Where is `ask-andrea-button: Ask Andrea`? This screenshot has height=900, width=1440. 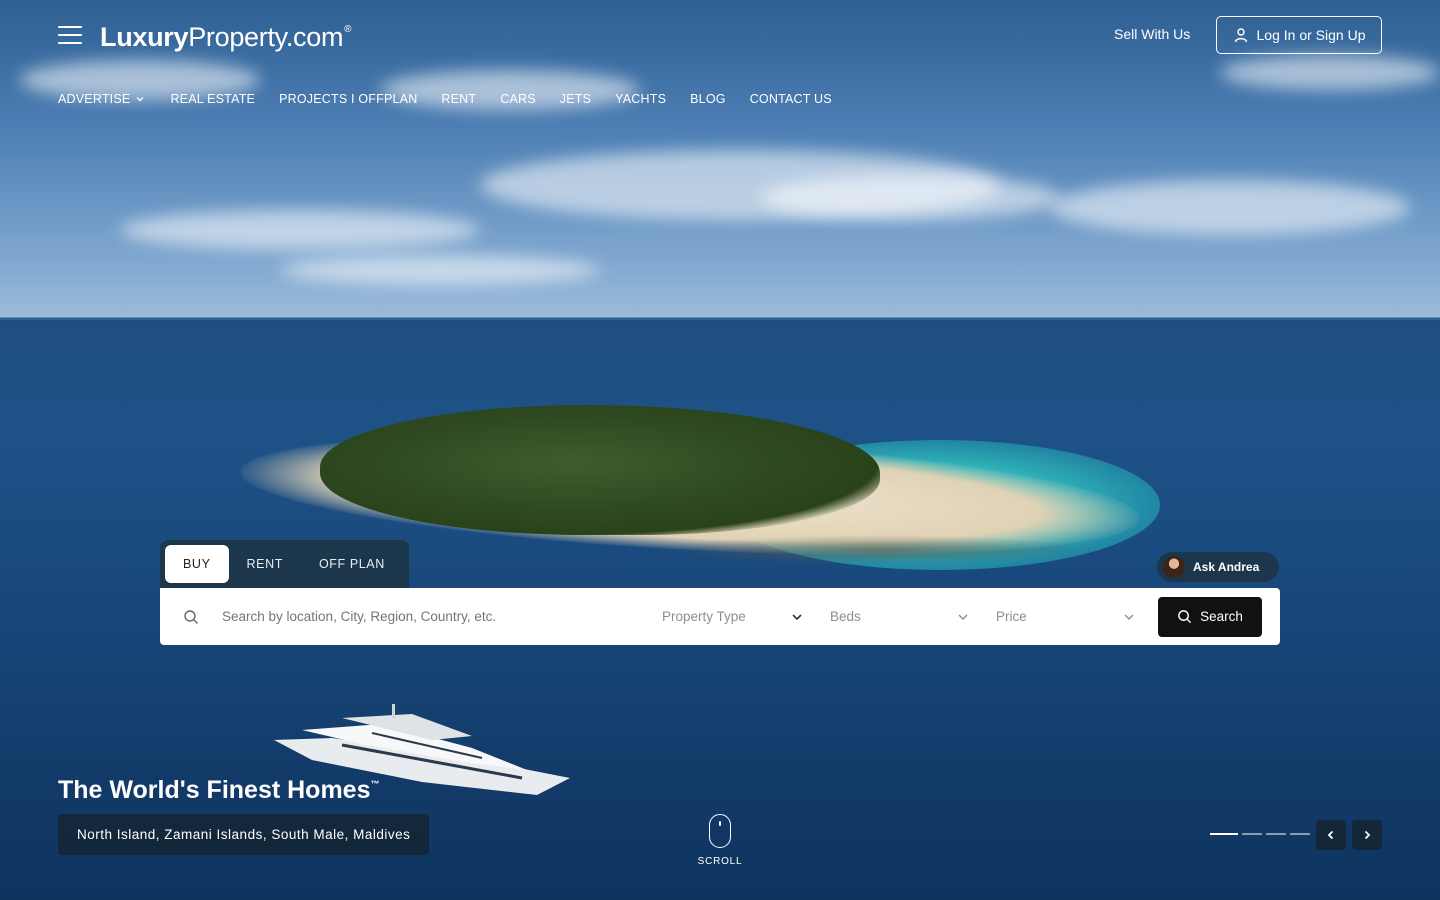 ask-andrea-button: Ask Andrea is located at coordinates (1218, 567).